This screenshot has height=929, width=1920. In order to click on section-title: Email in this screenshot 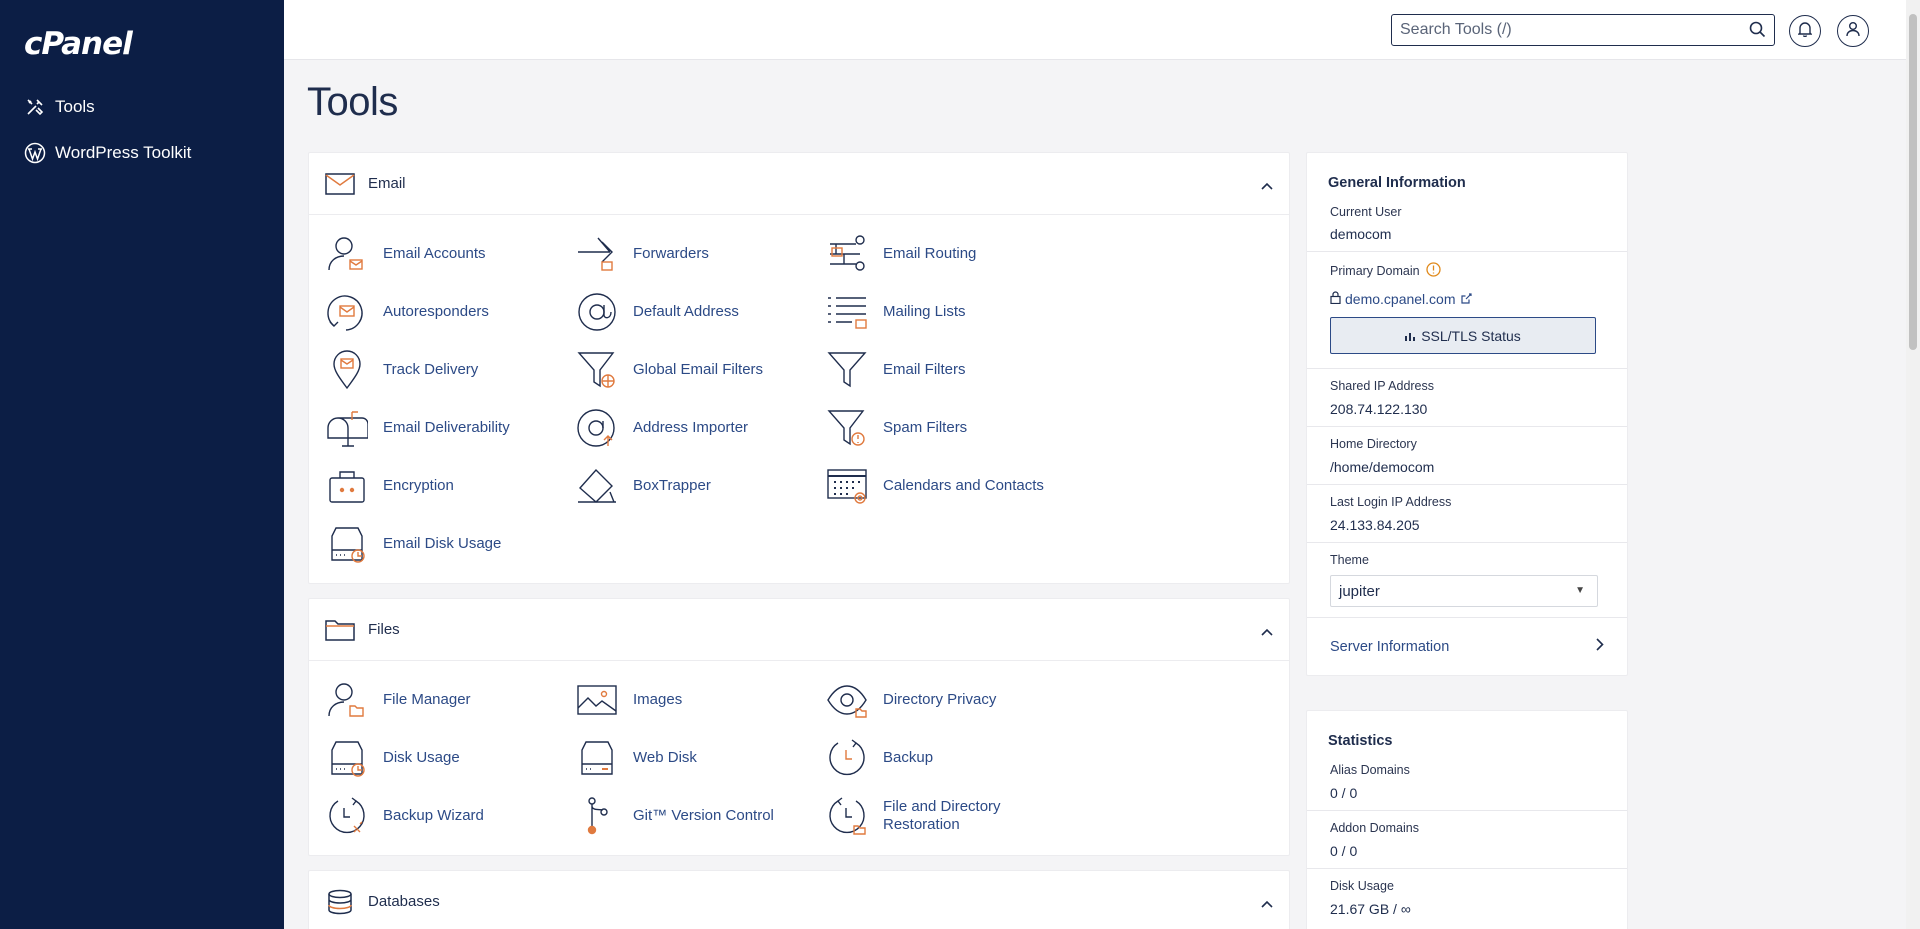, I will do `click(387, 183)`.